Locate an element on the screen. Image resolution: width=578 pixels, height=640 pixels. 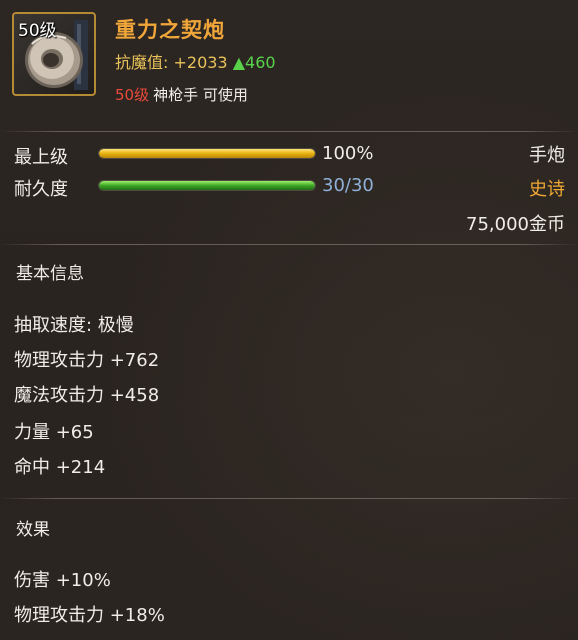
durability-label: 耐久度 is located at coordinates (41, 189).